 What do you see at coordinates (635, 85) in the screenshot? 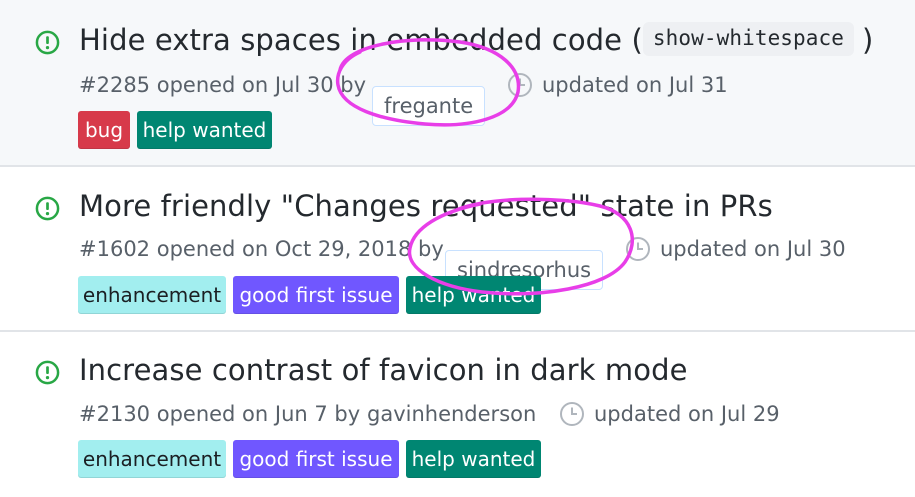
I see `updated-text: updated on Jul 31` at bounding box center [635, 85].